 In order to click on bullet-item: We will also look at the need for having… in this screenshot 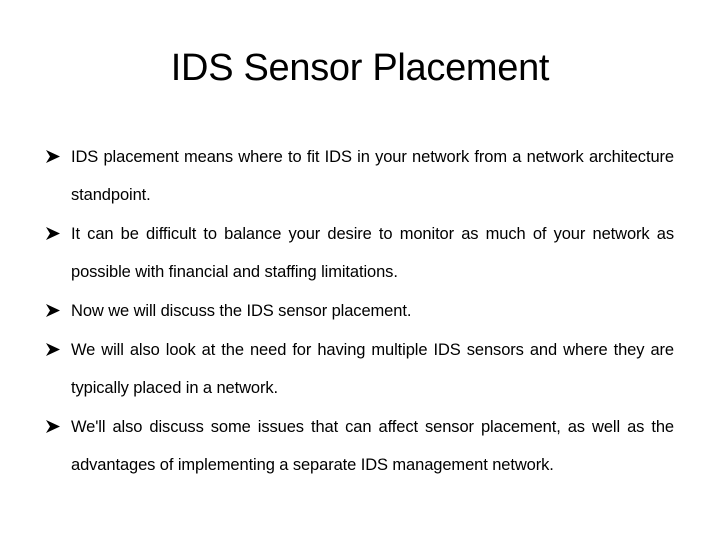, I will do `click(360, 369)`.